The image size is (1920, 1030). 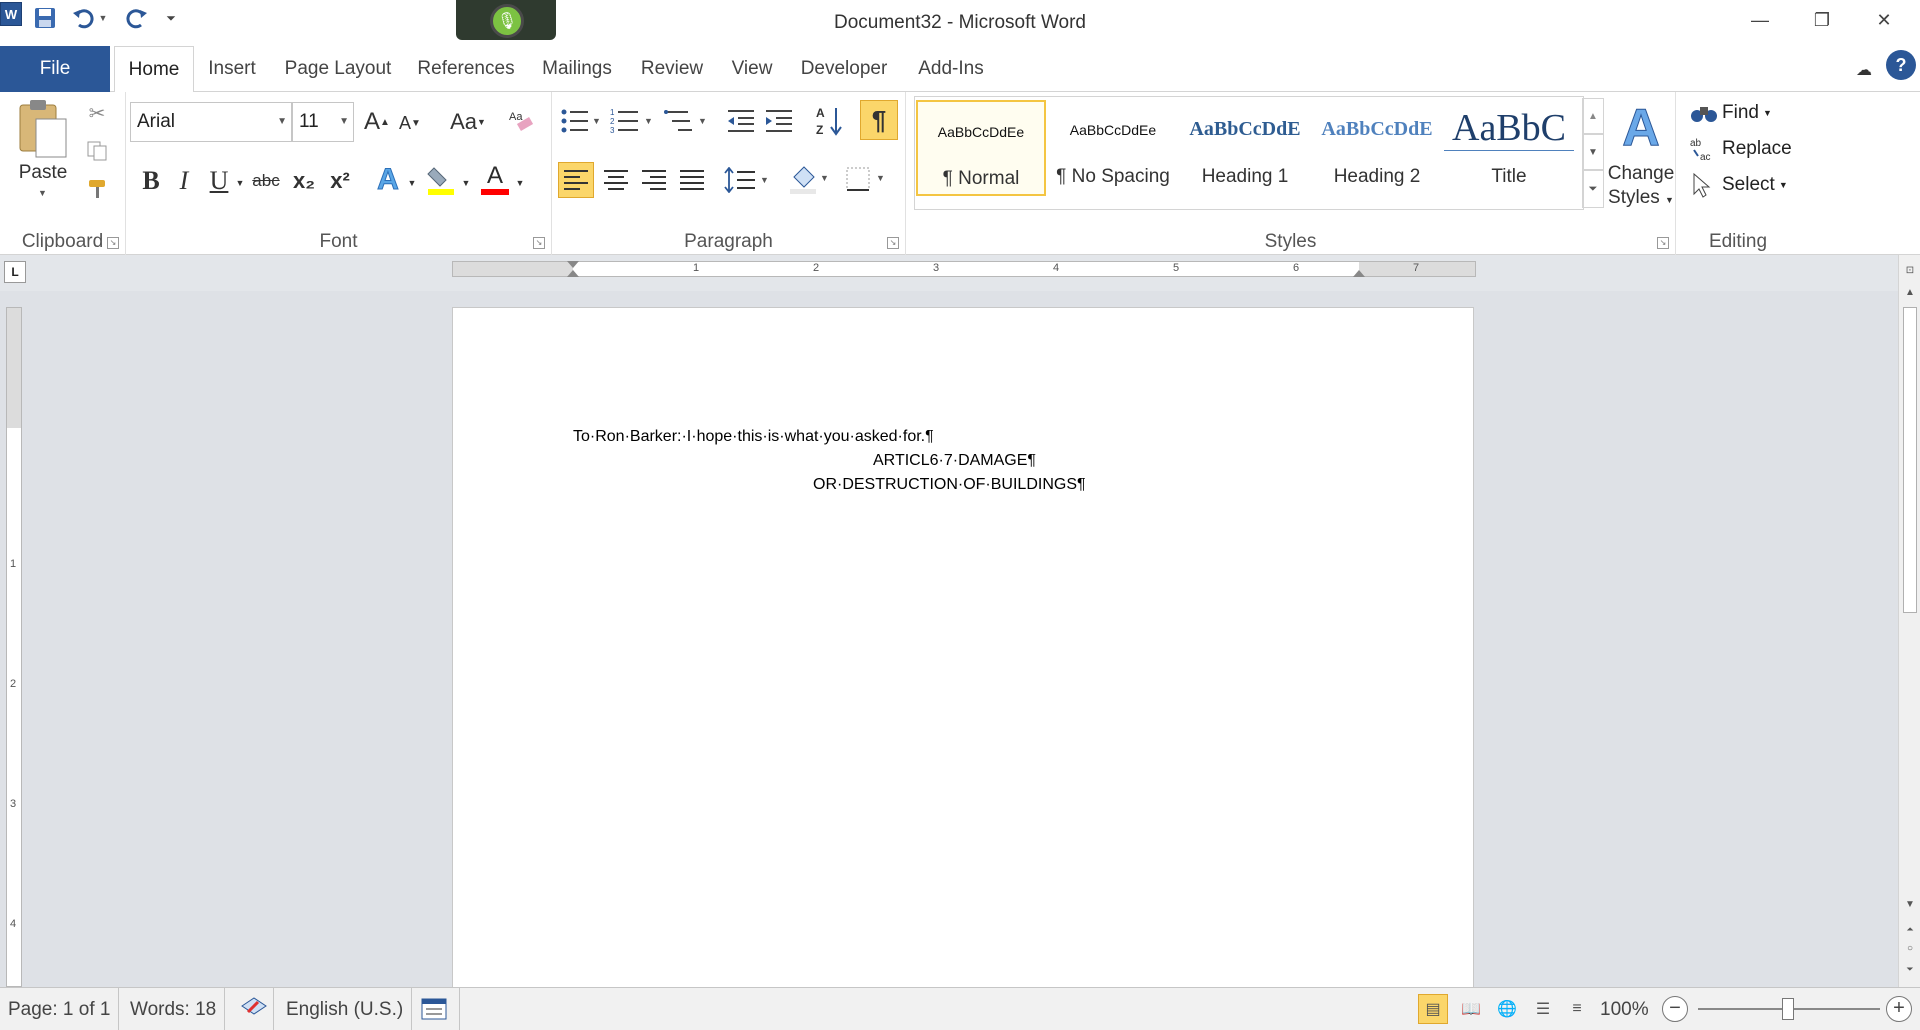 What do you see at coordinates (1884, 20) in the screenshot?
I see `close-button: ✕` at bounding box center [1884, 20].